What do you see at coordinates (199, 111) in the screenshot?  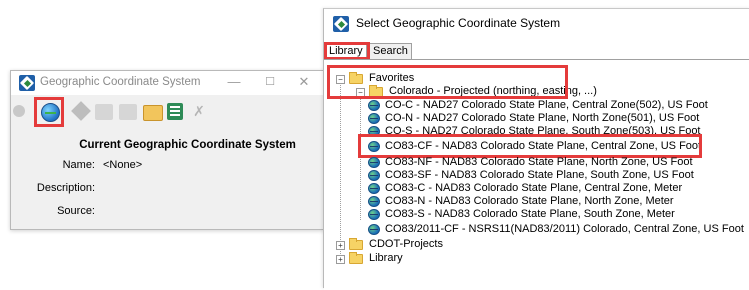 I see `delete-icon: ✗` at bounding box center [199, 111].